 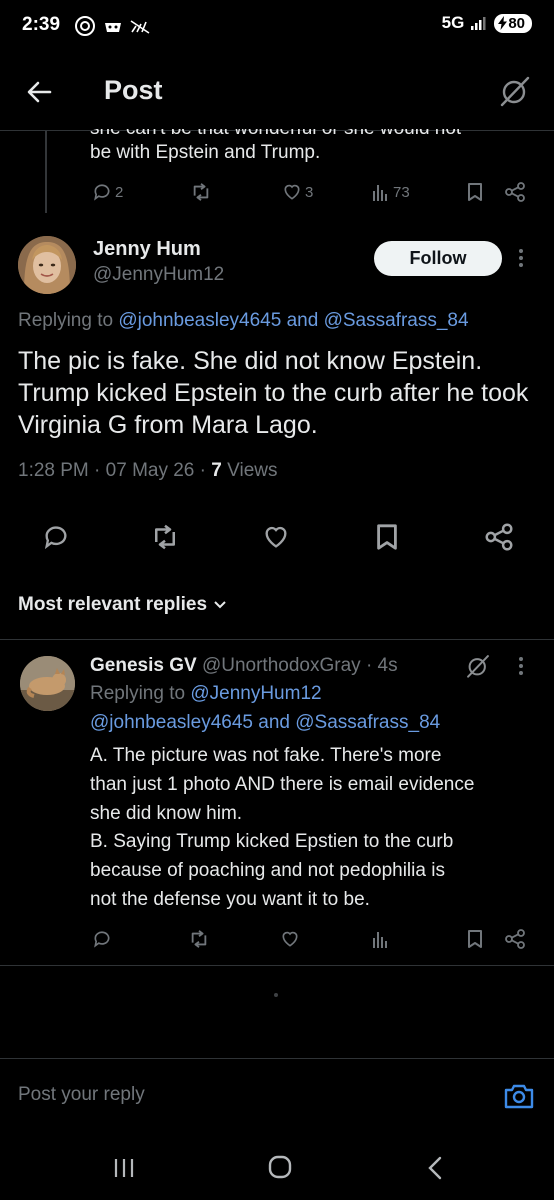 I want to click on game-notification-icon, so click(x=113, y=27).